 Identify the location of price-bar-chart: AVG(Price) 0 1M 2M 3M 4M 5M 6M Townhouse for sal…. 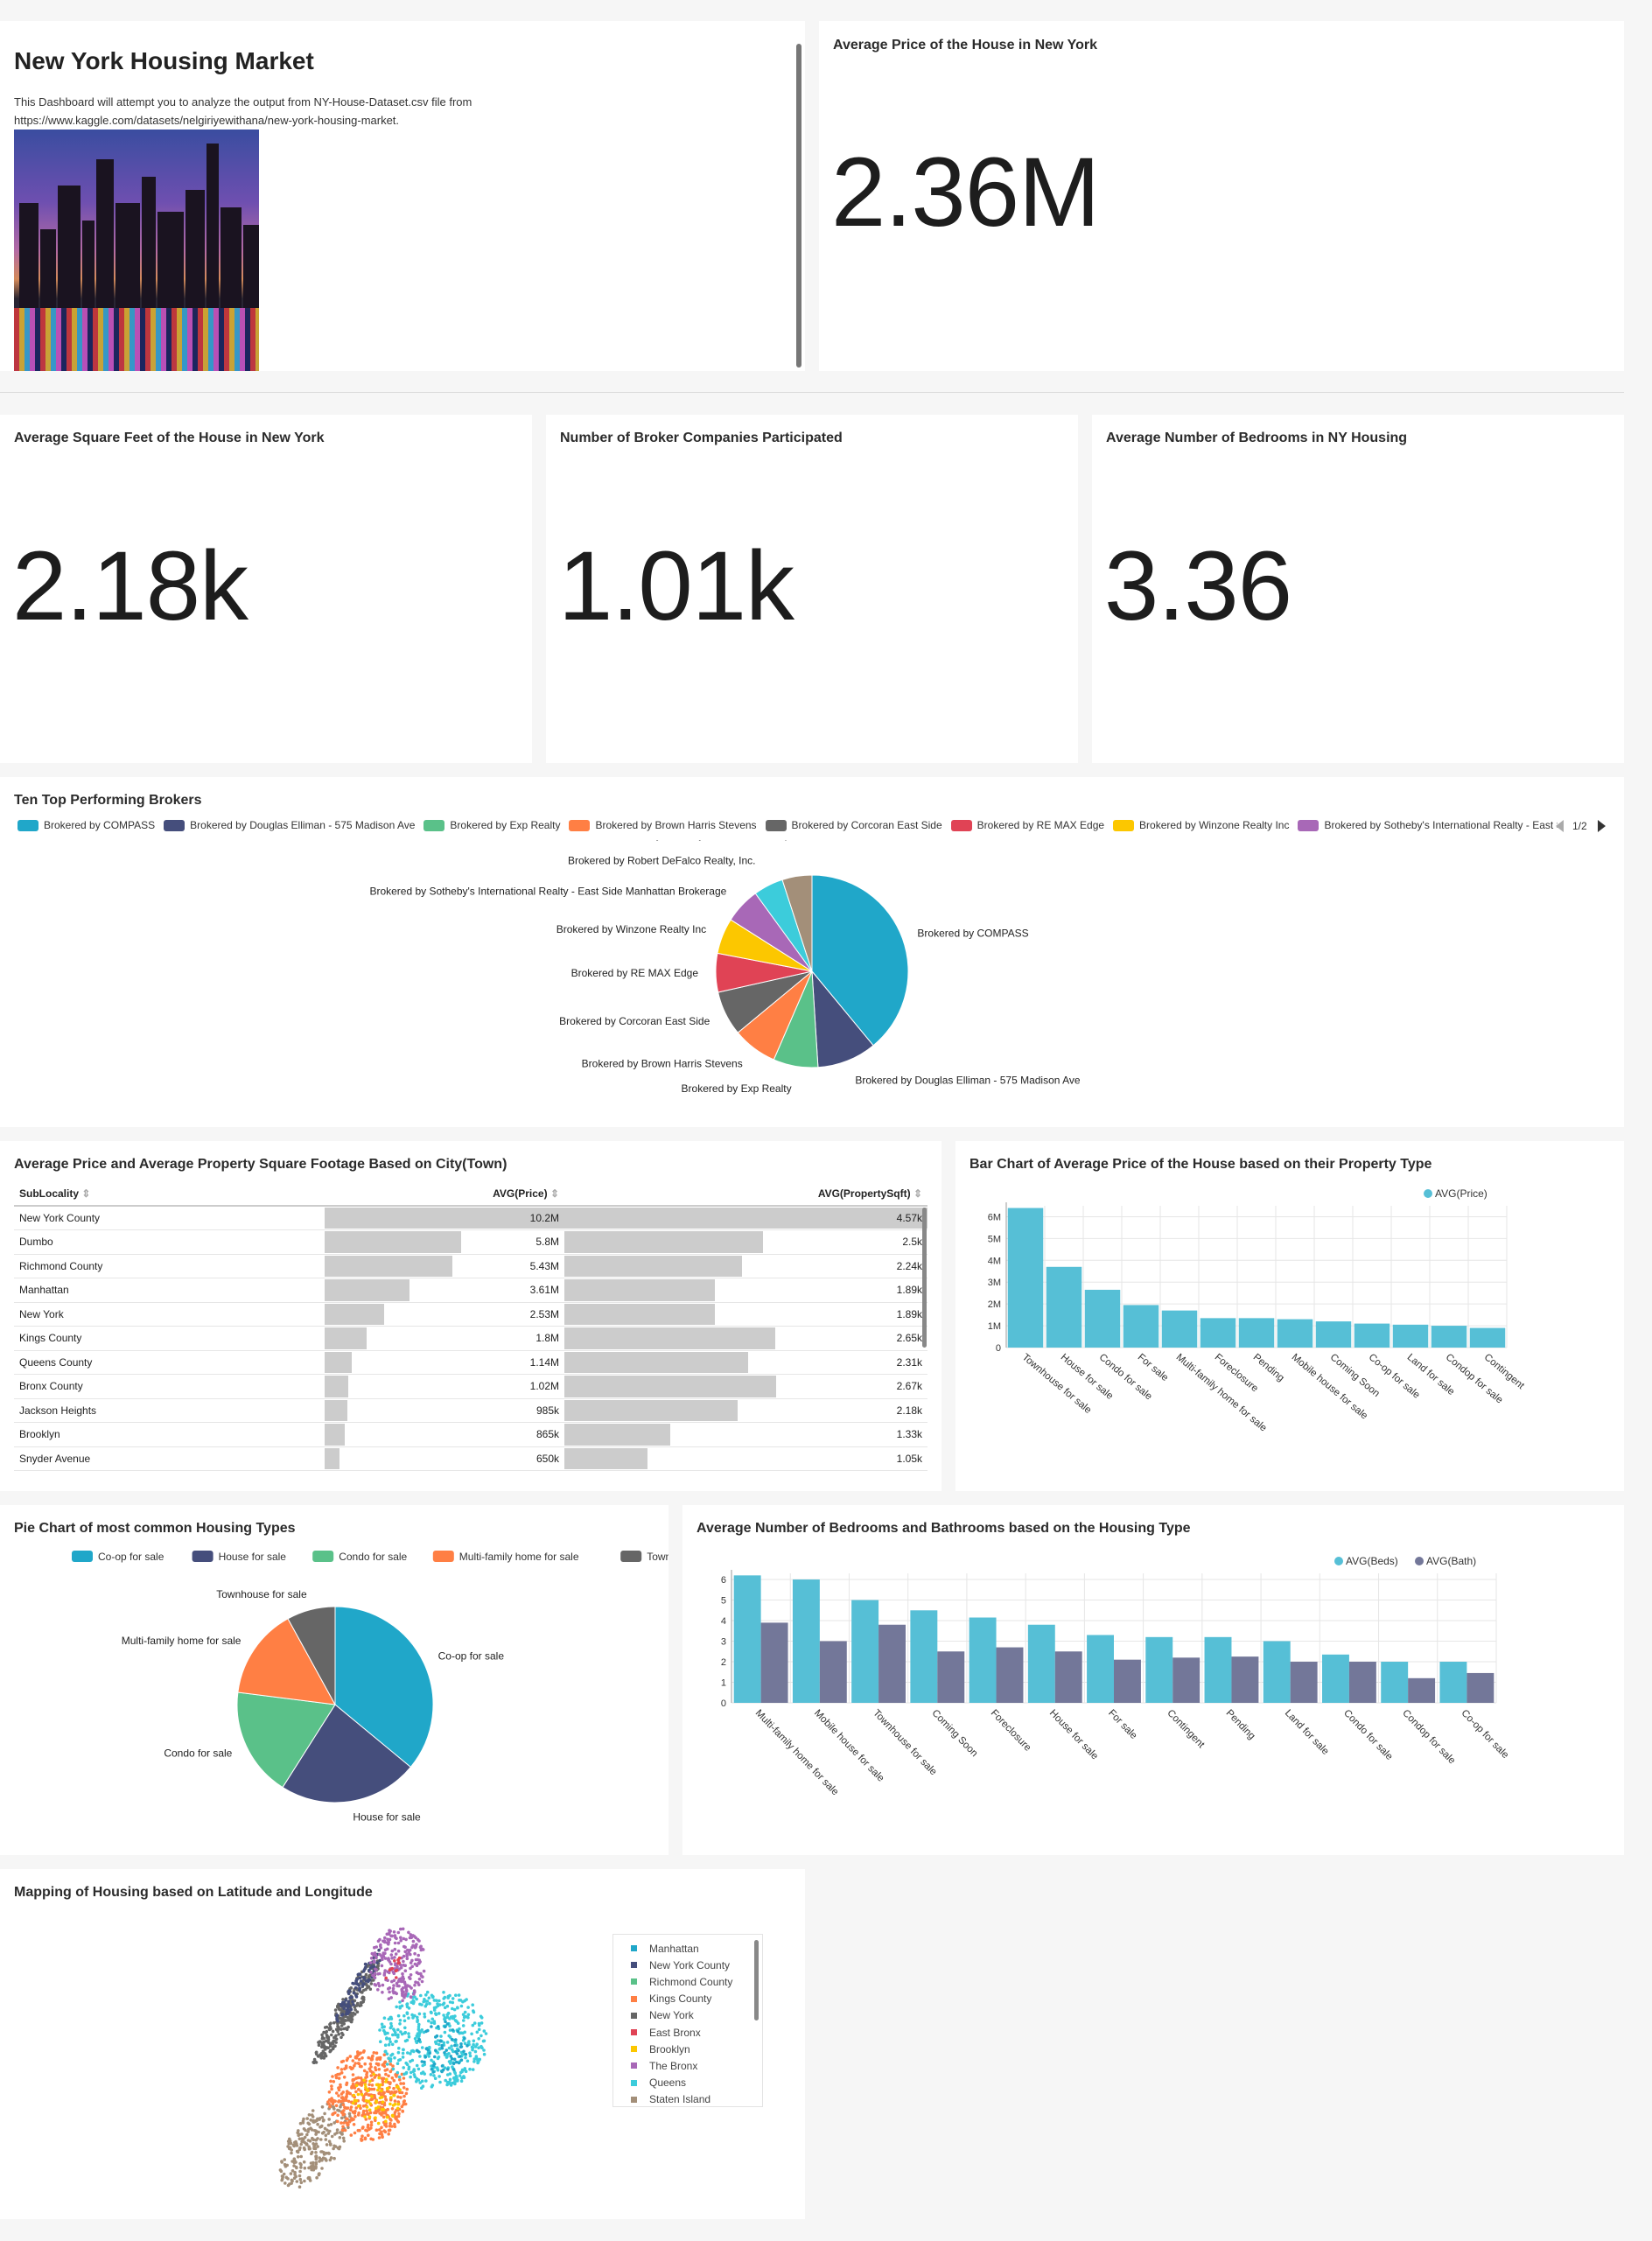
(1290, 1317).